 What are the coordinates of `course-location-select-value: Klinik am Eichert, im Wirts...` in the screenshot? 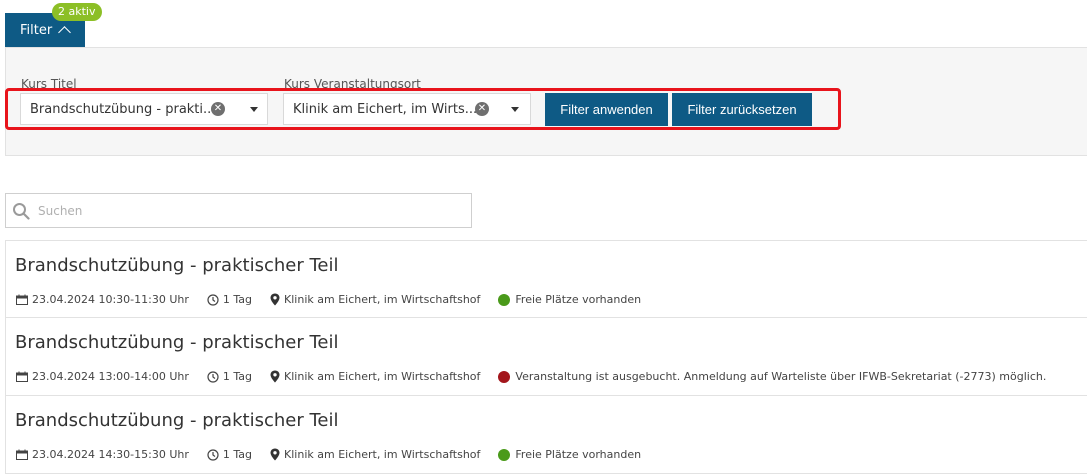 It's located at (385, 109).